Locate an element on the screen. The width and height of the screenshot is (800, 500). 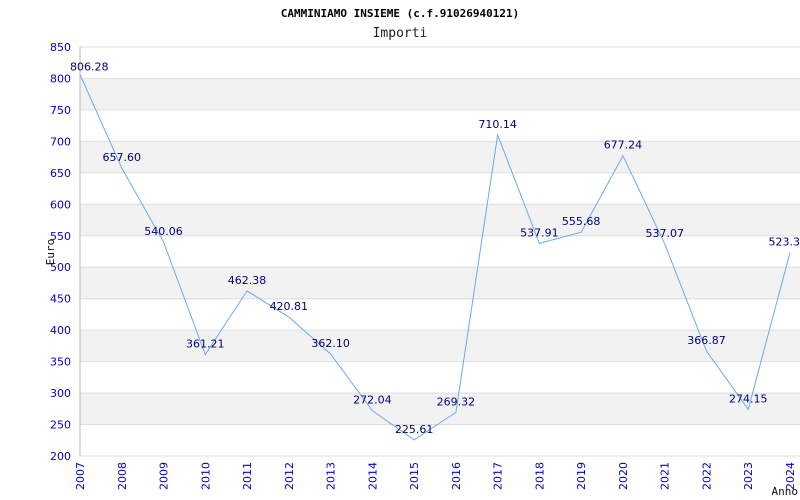
x-tick-label: 2008 is located at coordinates (122, 476).